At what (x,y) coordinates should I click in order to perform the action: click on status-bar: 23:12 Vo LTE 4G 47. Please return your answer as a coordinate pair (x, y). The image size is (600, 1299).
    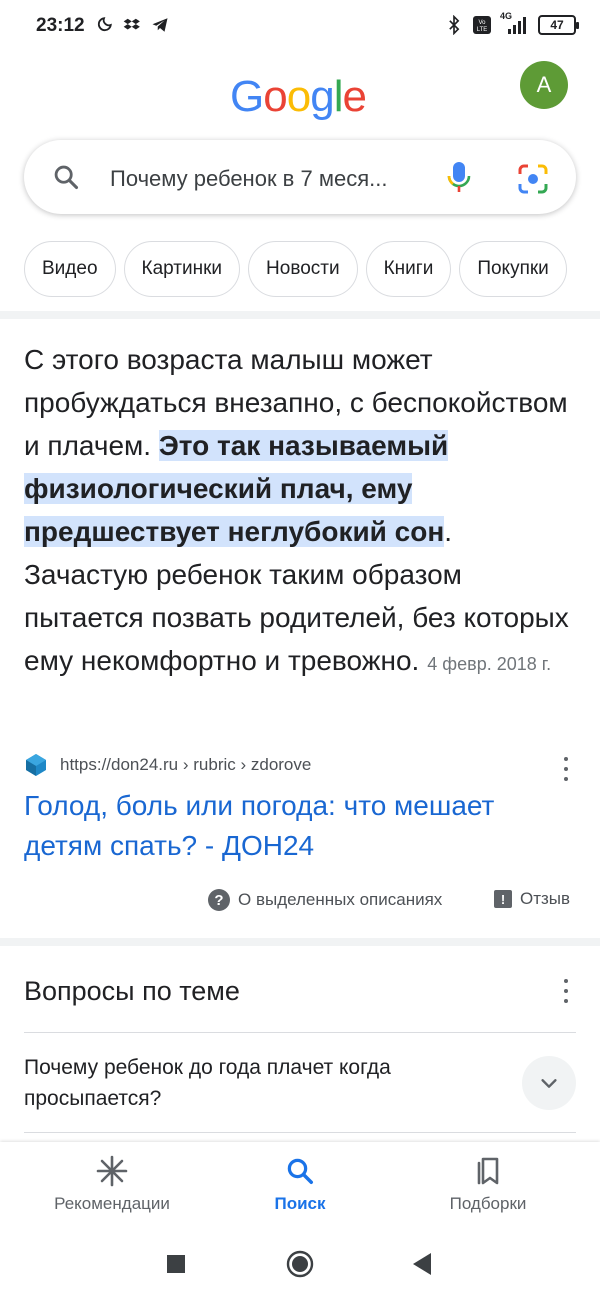
    Looking at the image, I should click on (300, 27).